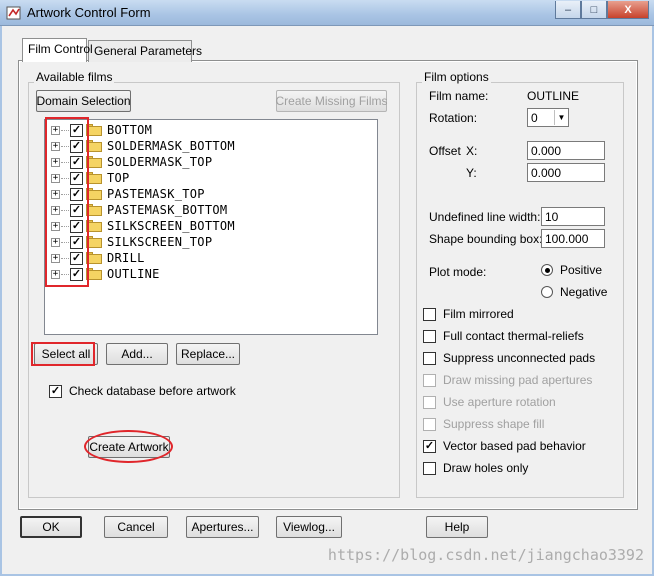  Describe the element at coordinates (51, 527) in the screenshot. I see `ok-button: OK` at that location.